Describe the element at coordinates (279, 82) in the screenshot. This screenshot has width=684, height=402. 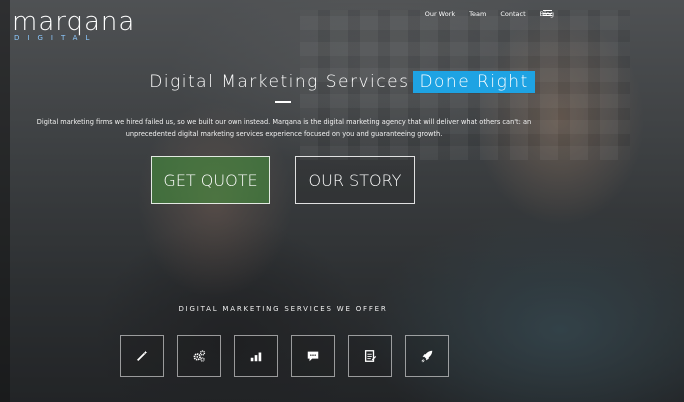
I see `headline-text: Digital Marketing Services` at that location.